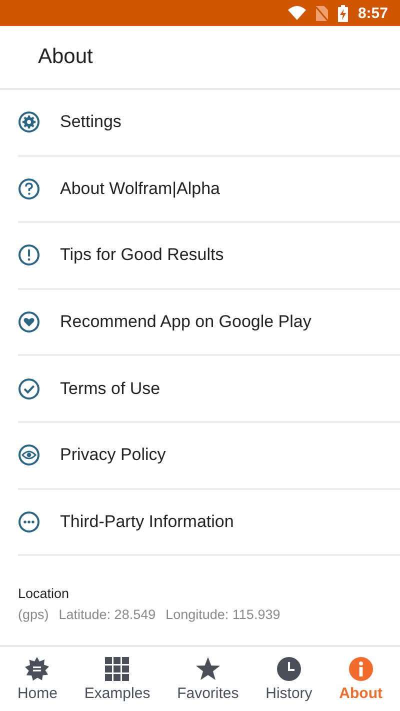  What do you see at coordinates (29, 455) in the screenshot?
I see `eye-icon` at bounding box center [29, 455].